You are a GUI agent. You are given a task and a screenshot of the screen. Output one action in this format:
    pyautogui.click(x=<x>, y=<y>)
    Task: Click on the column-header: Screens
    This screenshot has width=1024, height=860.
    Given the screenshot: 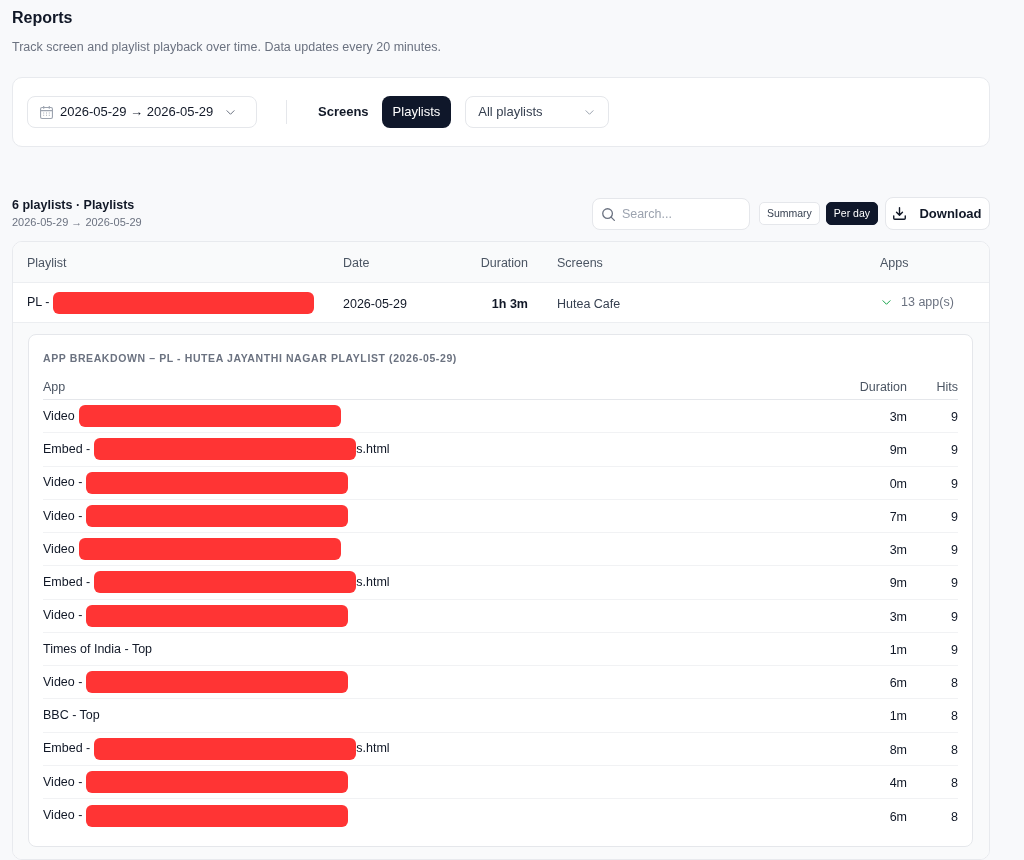 What is the action you would take?
    pyautogui.click(x=580, y=263)
    